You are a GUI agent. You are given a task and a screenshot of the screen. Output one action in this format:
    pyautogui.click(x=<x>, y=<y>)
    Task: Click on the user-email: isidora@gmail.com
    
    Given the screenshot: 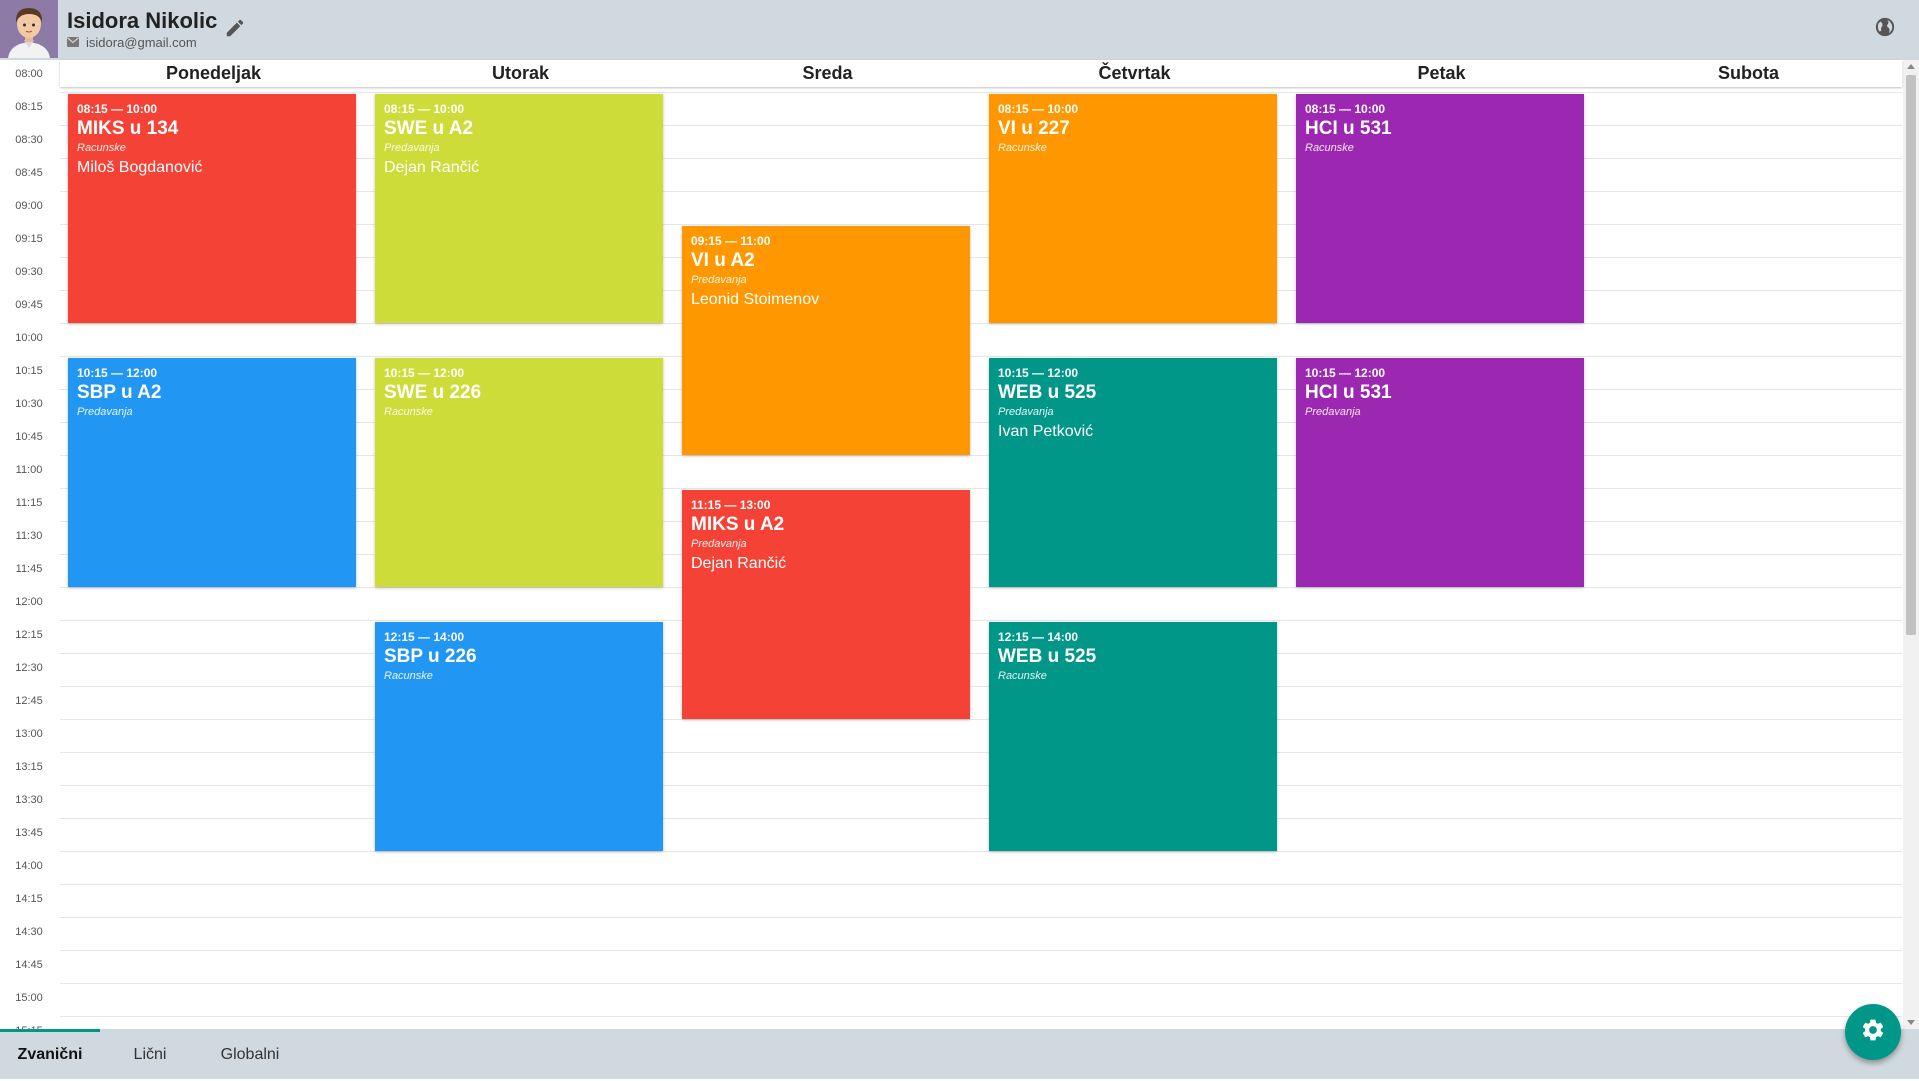 What is the action you would take?
    pyautogui.click(x=141, y=42)
    